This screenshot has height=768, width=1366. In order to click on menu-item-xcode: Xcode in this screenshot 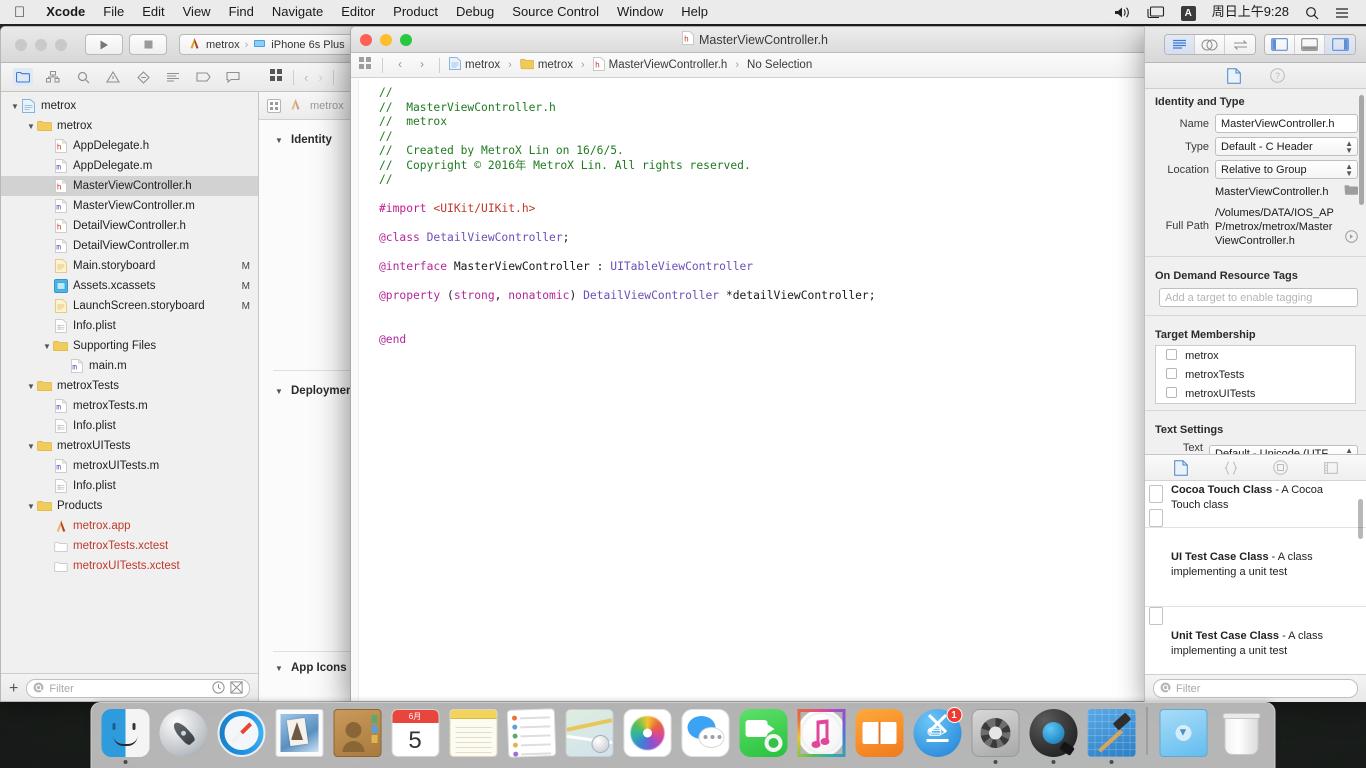, I will do `click(65, 12)`.